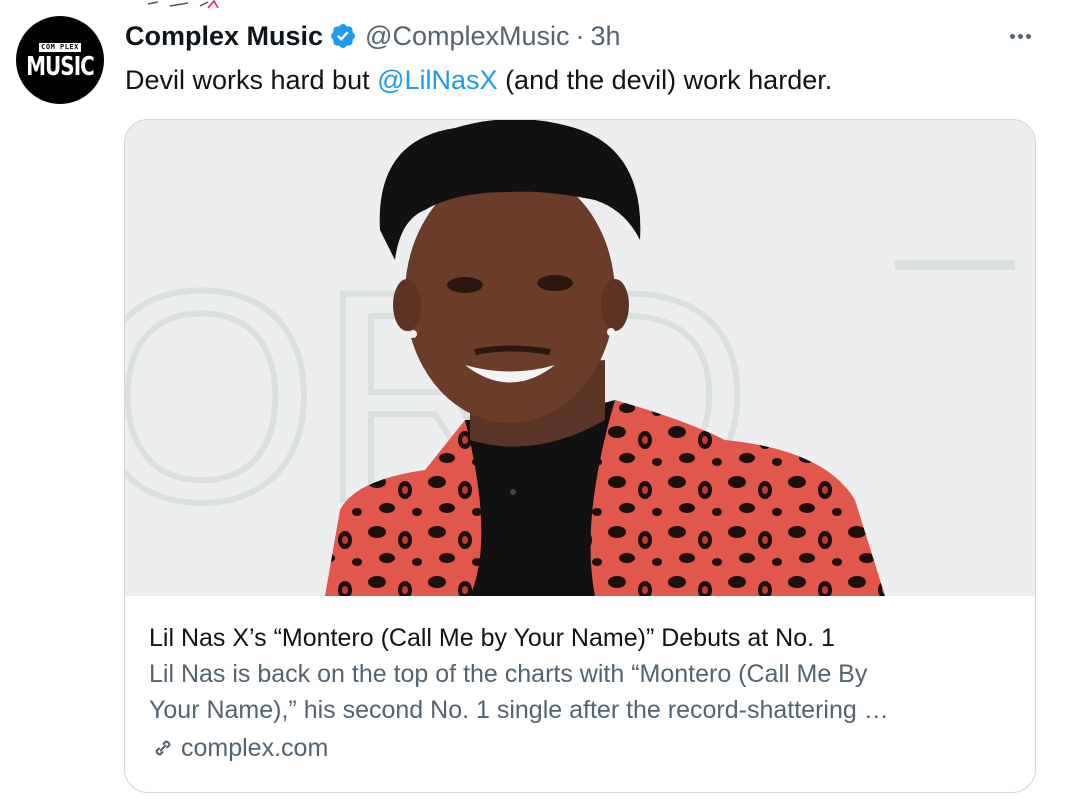 The height and width of the screenshot is (806, 1066). What do you see at coordinates (437, 80) in the screenshot?
I see `mention-link: @LilNasX` at bounding box center [437, 80].